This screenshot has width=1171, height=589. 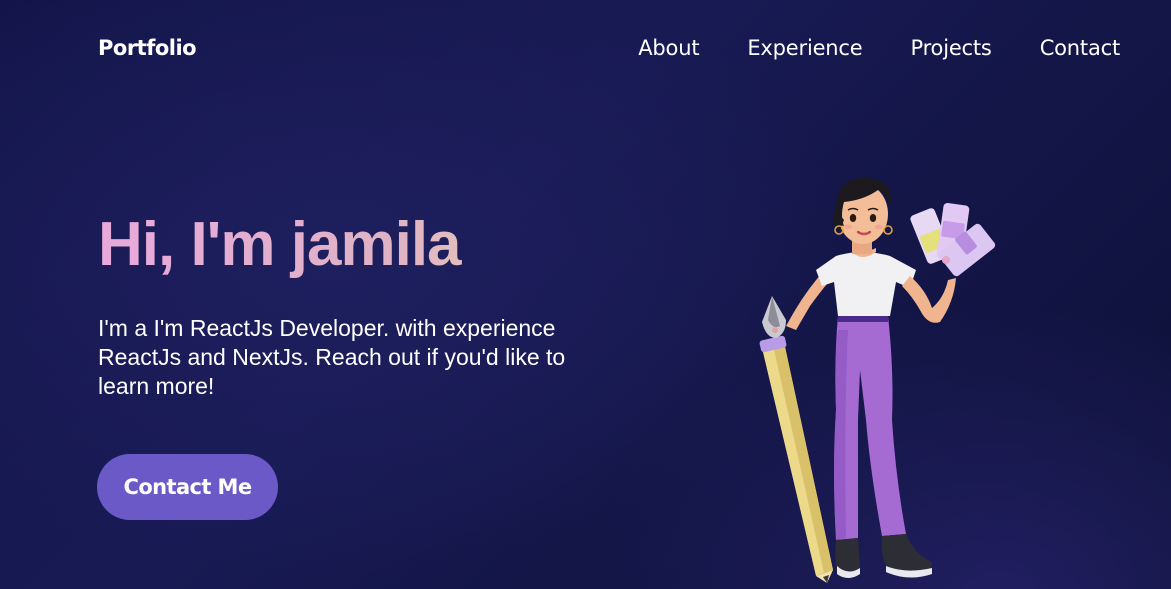 I want to click on nav-item-experience: Experience, so click(x=804, y=48).